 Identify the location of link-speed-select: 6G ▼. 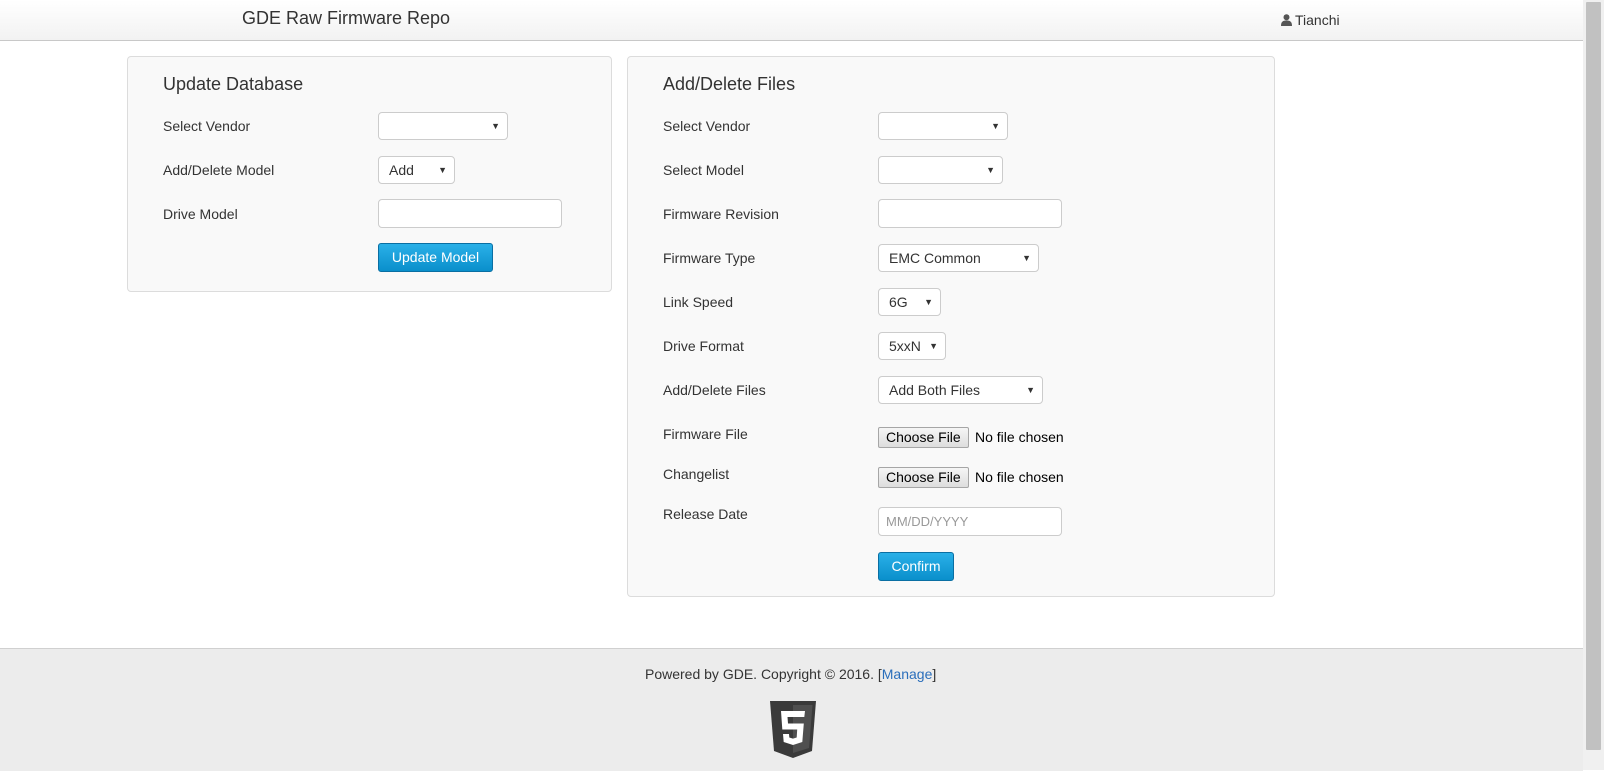
(909, 302).